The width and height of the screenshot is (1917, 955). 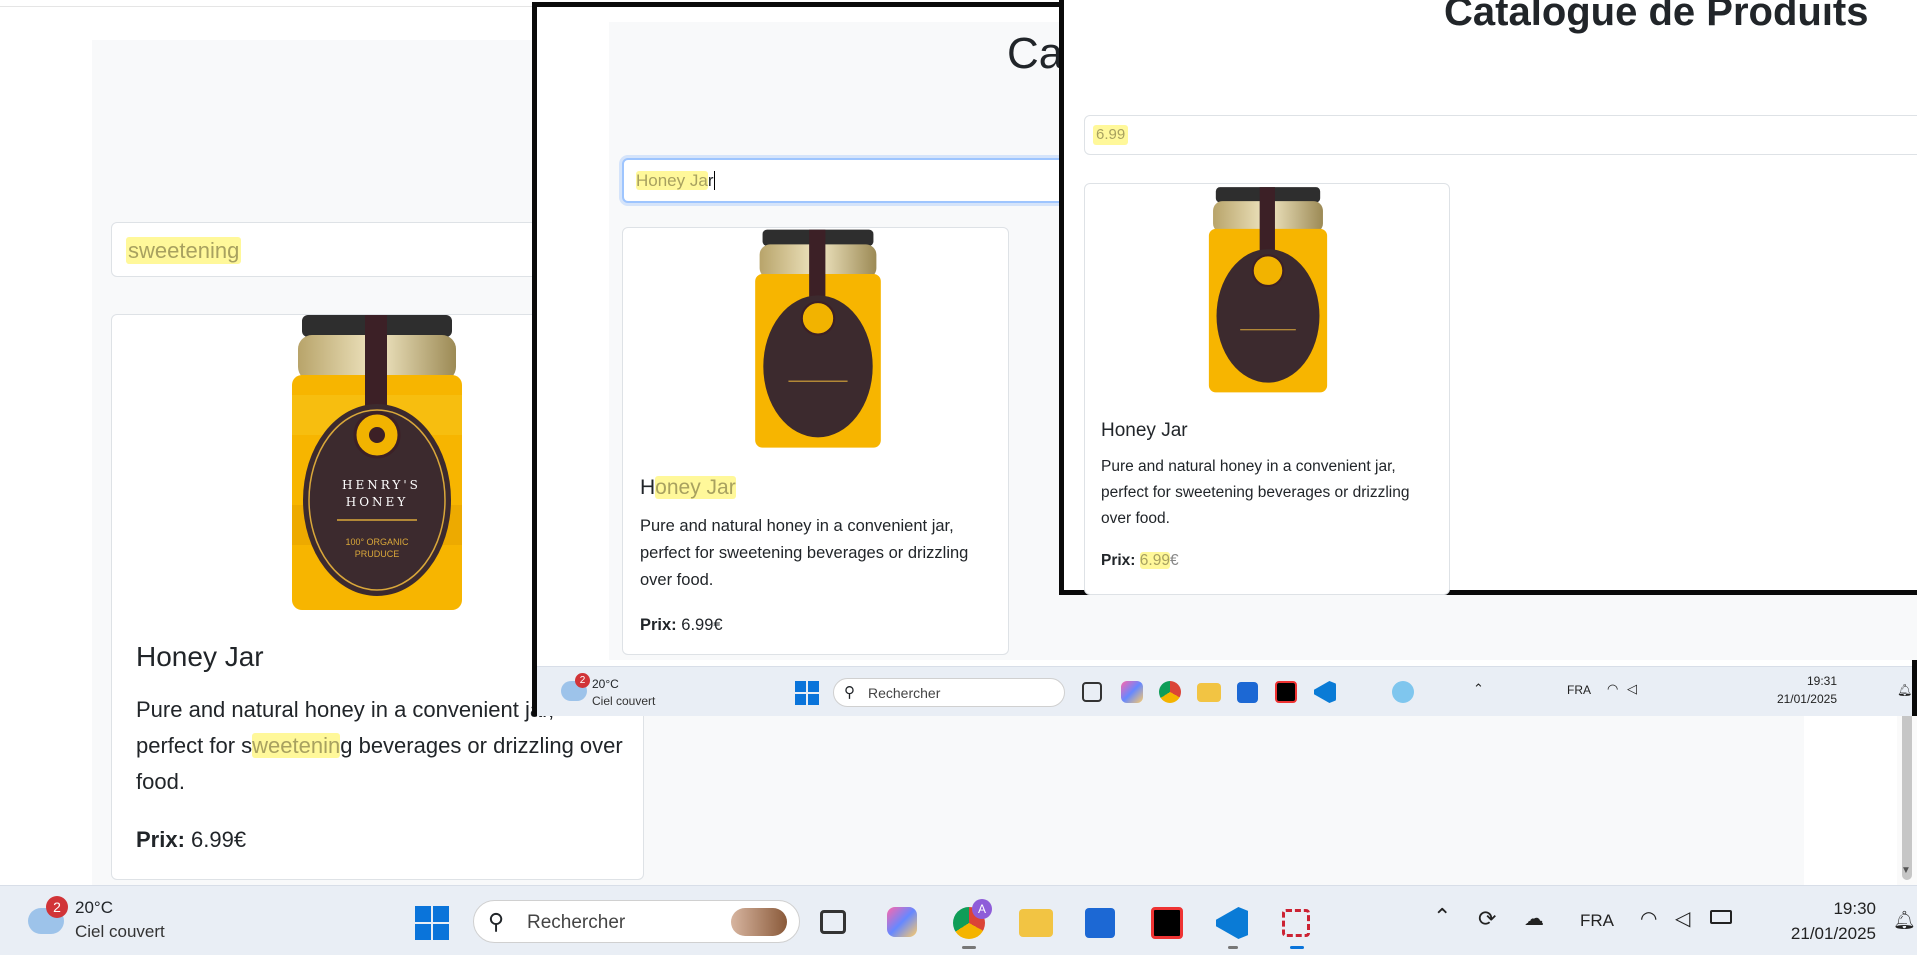 I want to click on middle-product-title: Honey Jar, so click(x=688, y=488).